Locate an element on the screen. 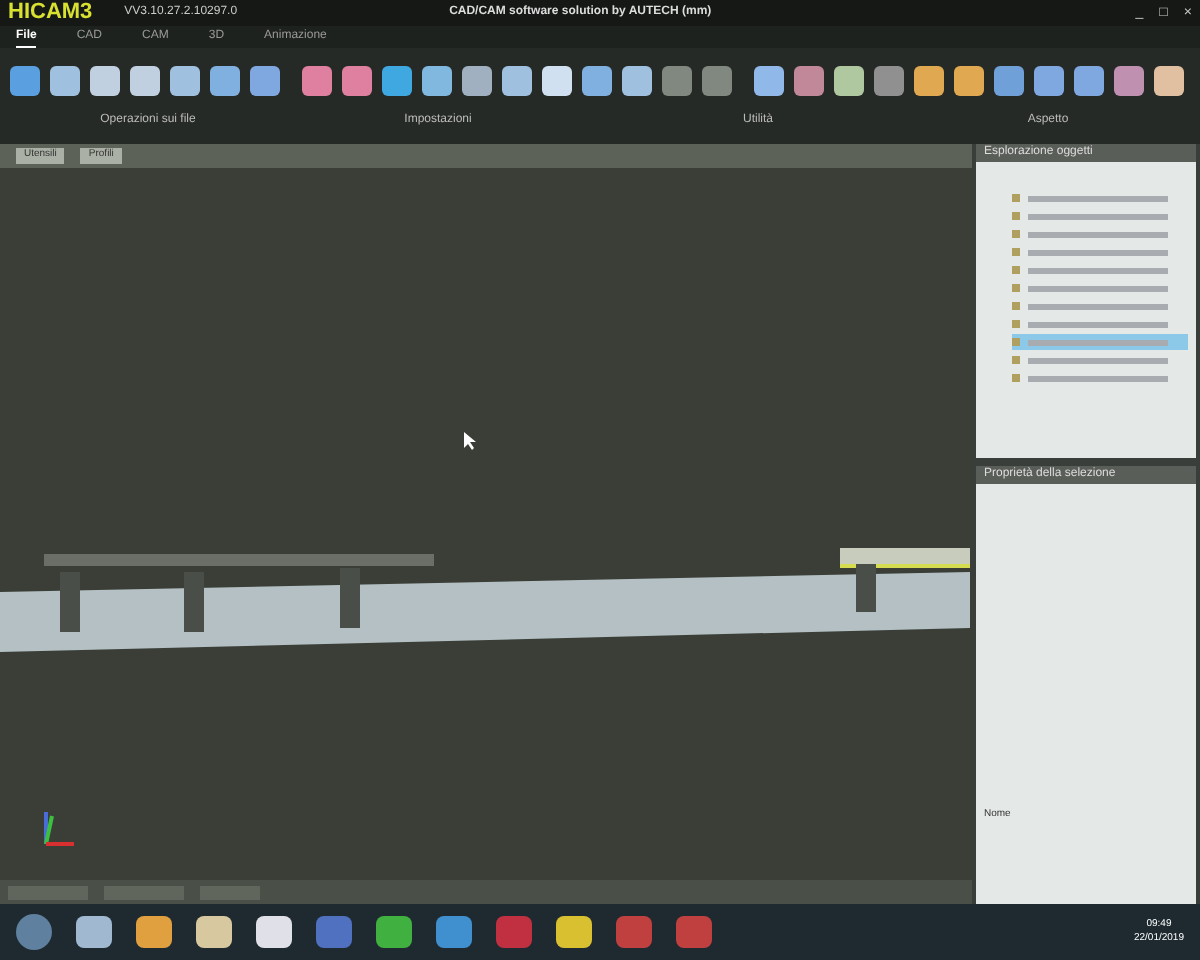  cursor-icon is located at coordinates (470, 441).